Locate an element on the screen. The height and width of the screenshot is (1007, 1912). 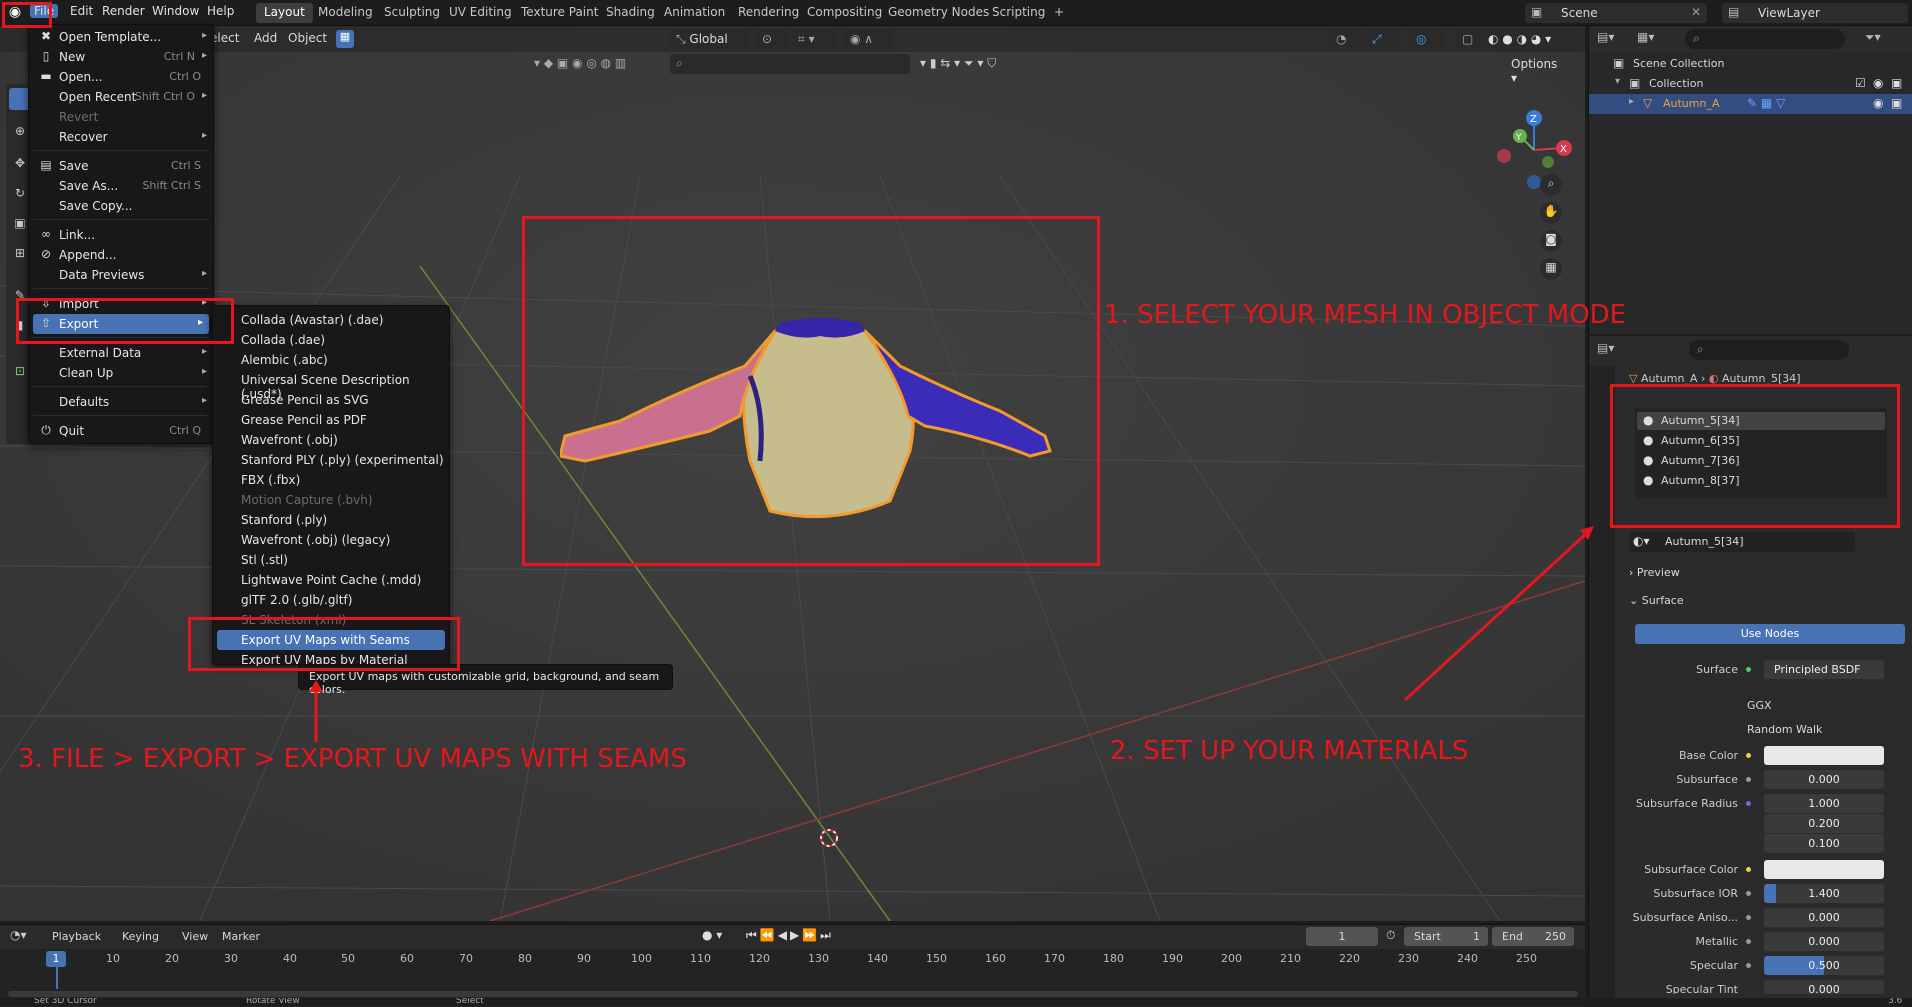
annotation-arrows is located at coordinates (951, 634).